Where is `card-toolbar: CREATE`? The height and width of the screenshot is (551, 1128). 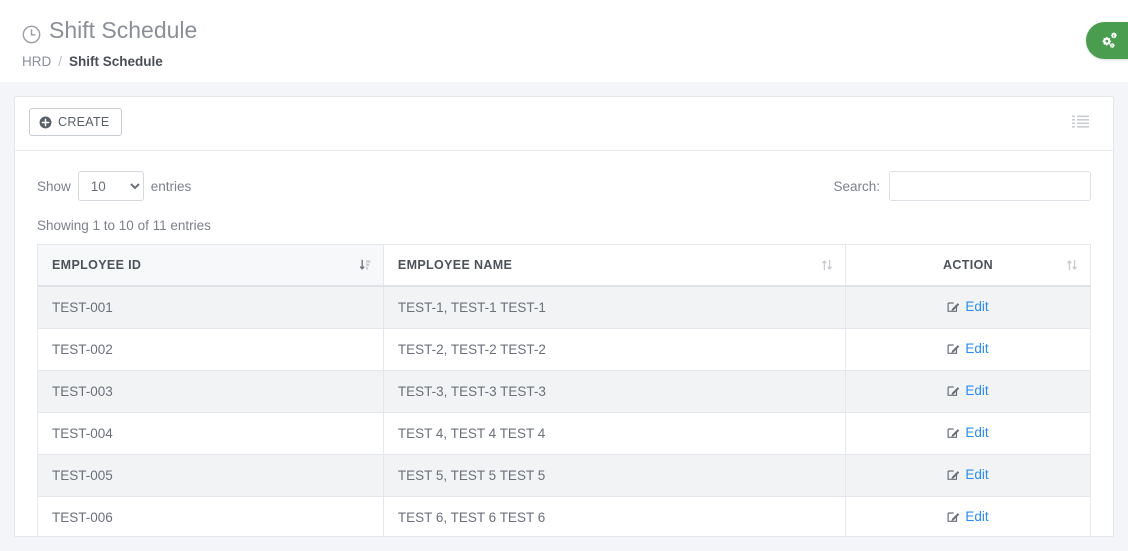 card-toolbar: CREATE is located at coordinates (564, 124).